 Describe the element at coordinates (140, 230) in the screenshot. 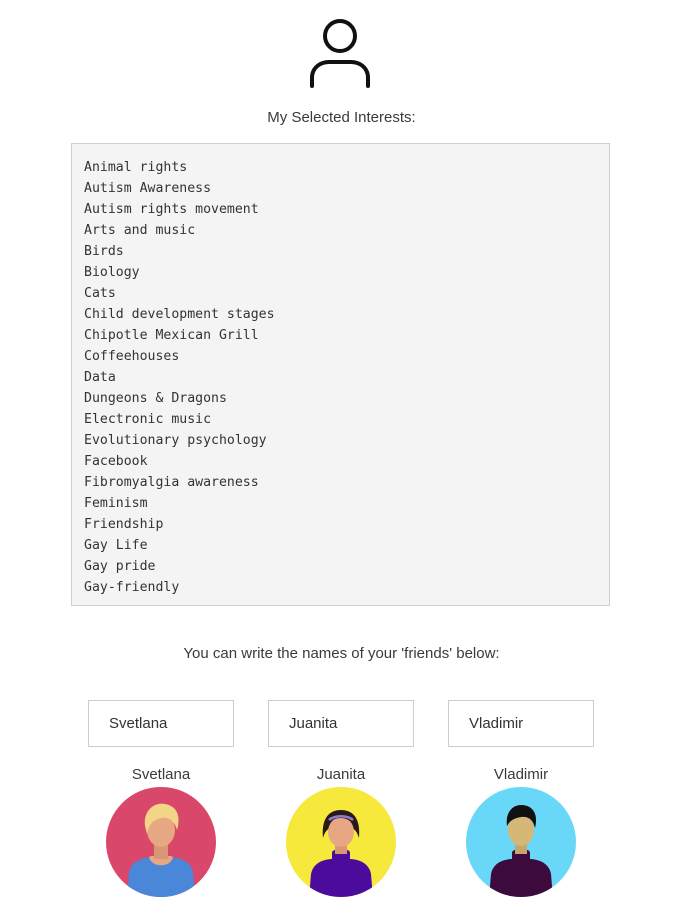

I see `interest-item: Arts and music` at that location.